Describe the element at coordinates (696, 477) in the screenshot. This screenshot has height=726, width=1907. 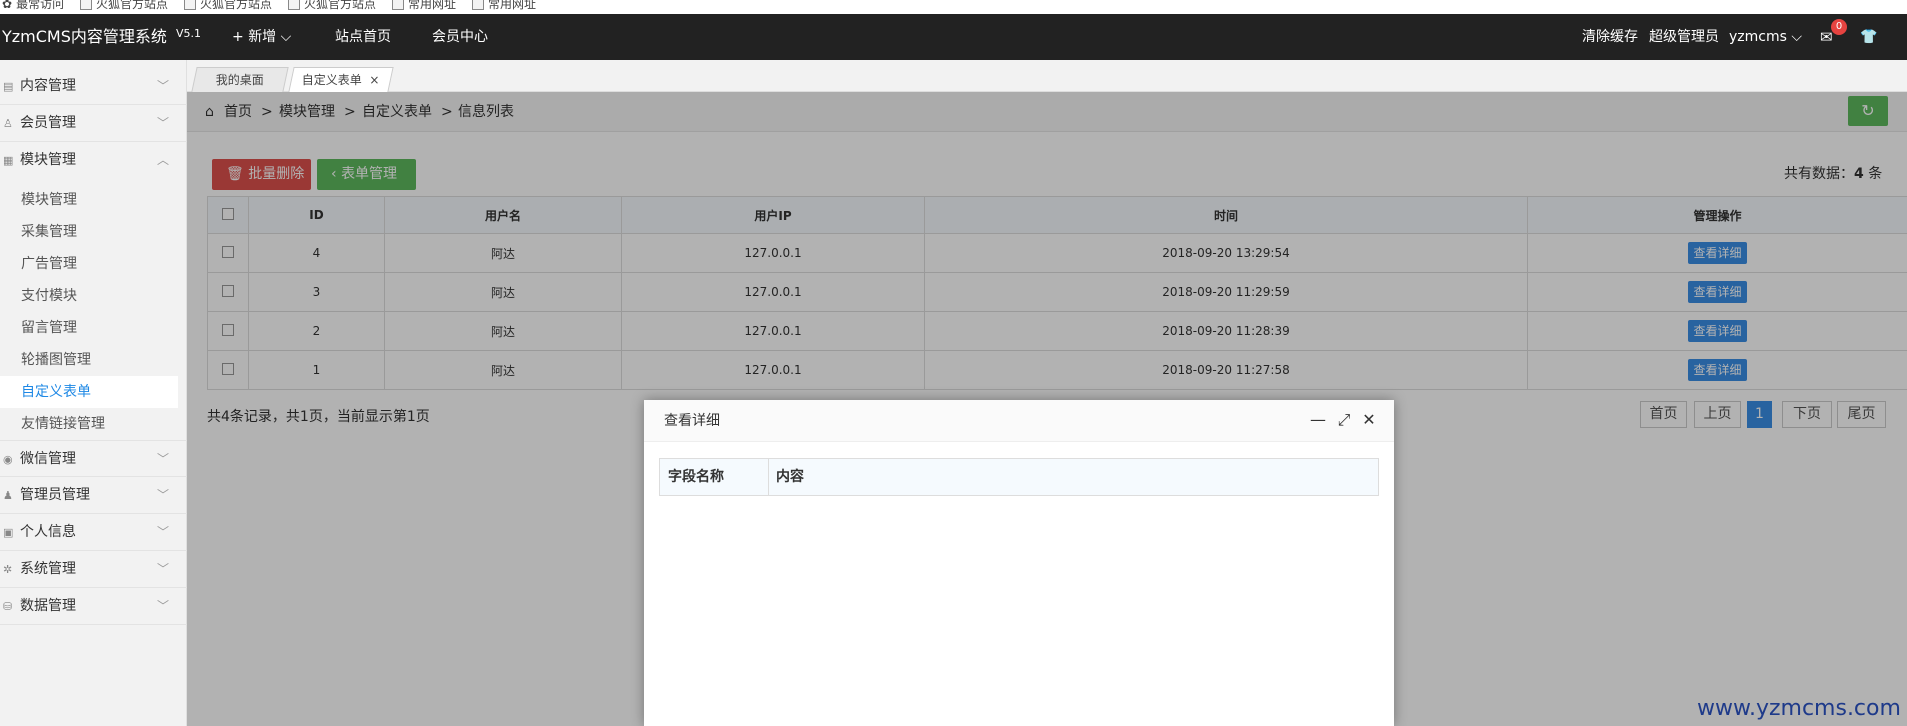
I see `field-name-header: 字段名称` at that location.